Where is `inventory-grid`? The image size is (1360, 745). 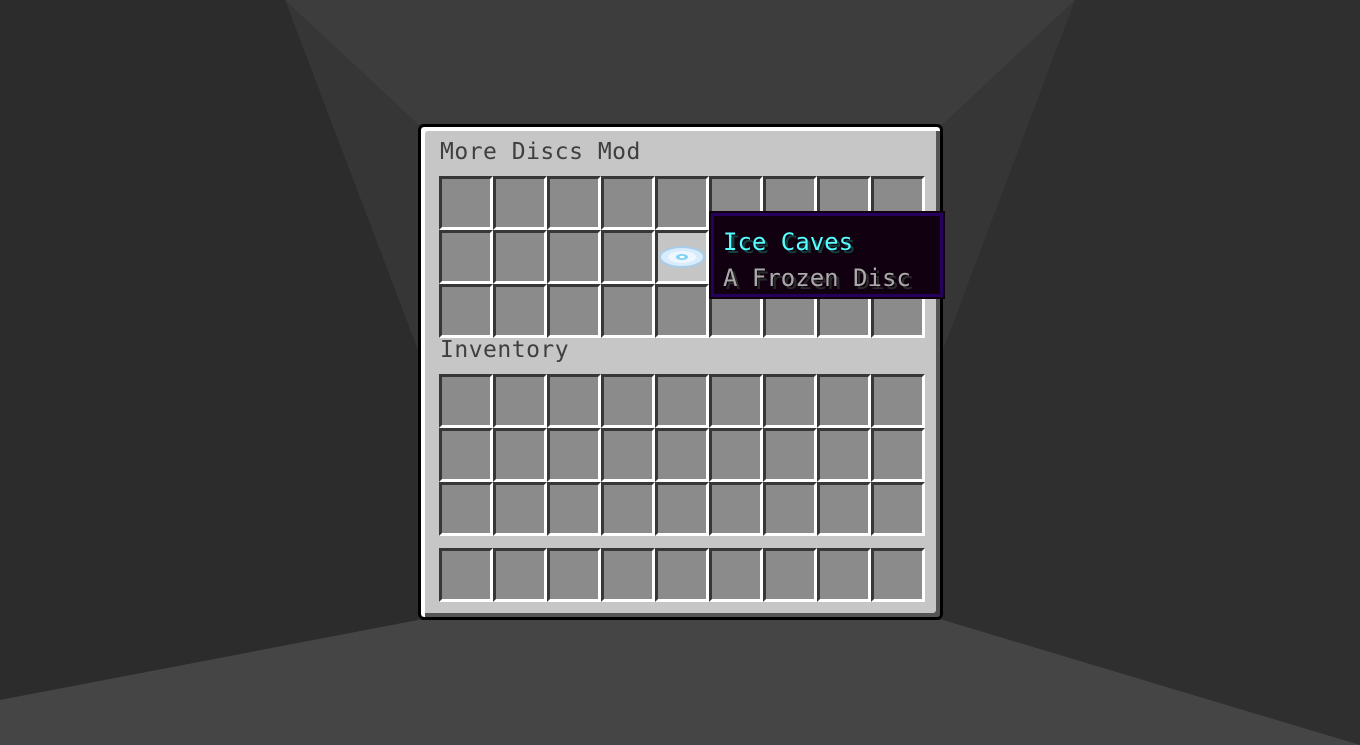 inventory-grid is located at coordinates (682, 455).